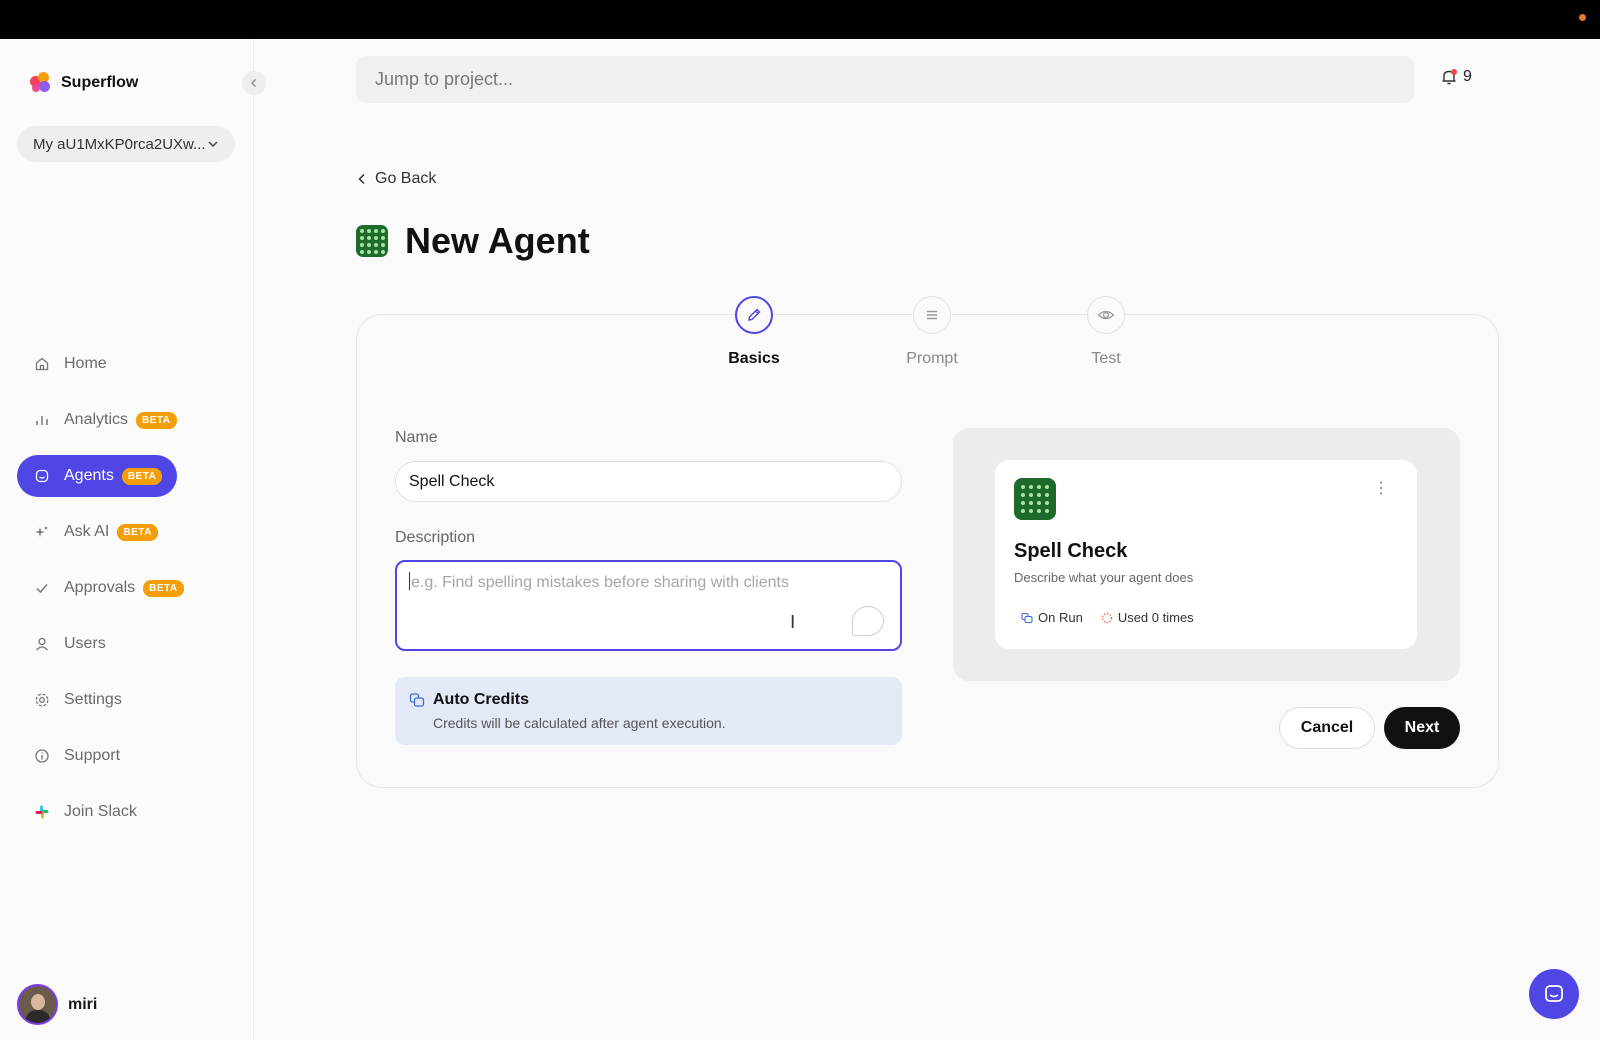 This screenshot has width=1600, height=1040. I want to click on sidebar-item-label: Analytics, so click(96, 419).